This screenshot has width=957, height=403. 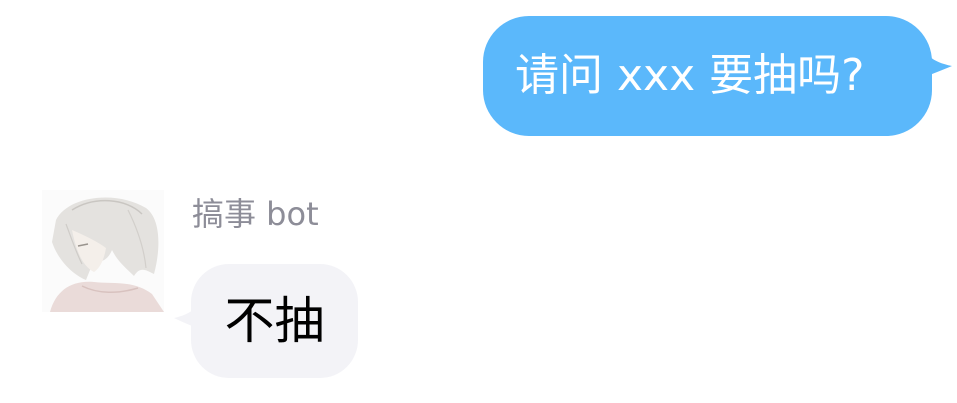 I want to click on incoming-message-bubble: 不抽, so click(x=274, y=321).